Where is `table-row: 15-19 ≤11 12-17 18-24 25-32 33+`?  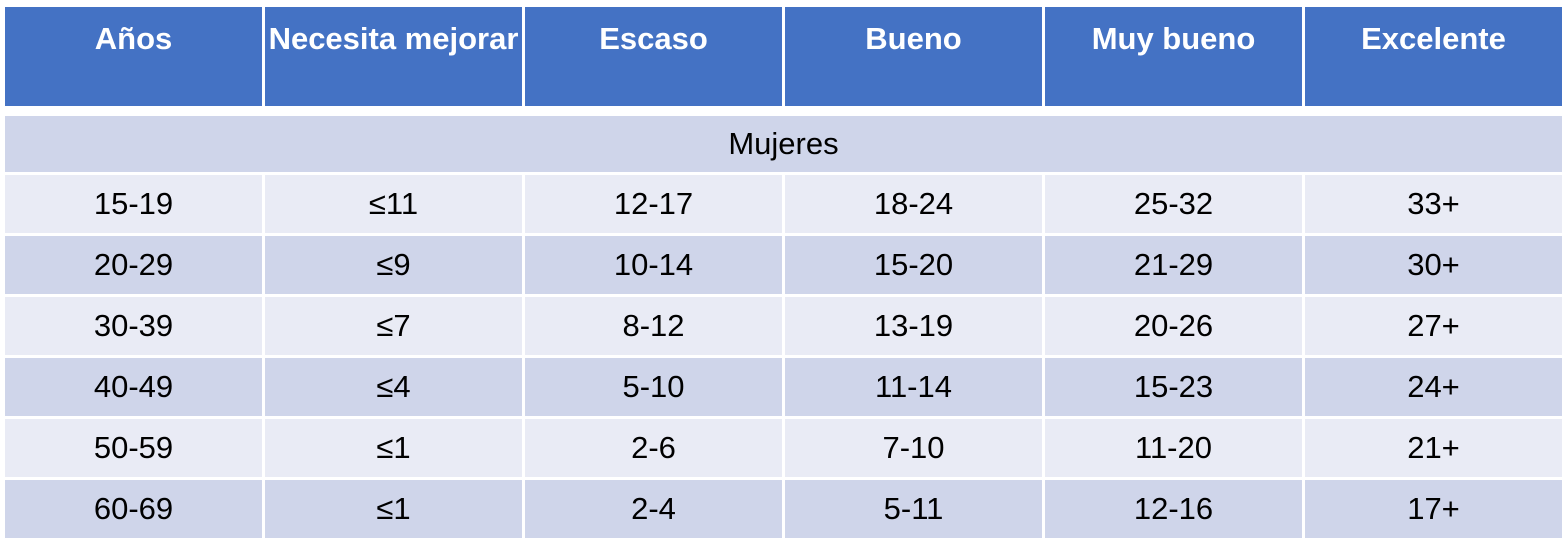
table-row: 15-19 ≤11 12-17 18-24 25-32 33+ is located at coordinates (783, 204).